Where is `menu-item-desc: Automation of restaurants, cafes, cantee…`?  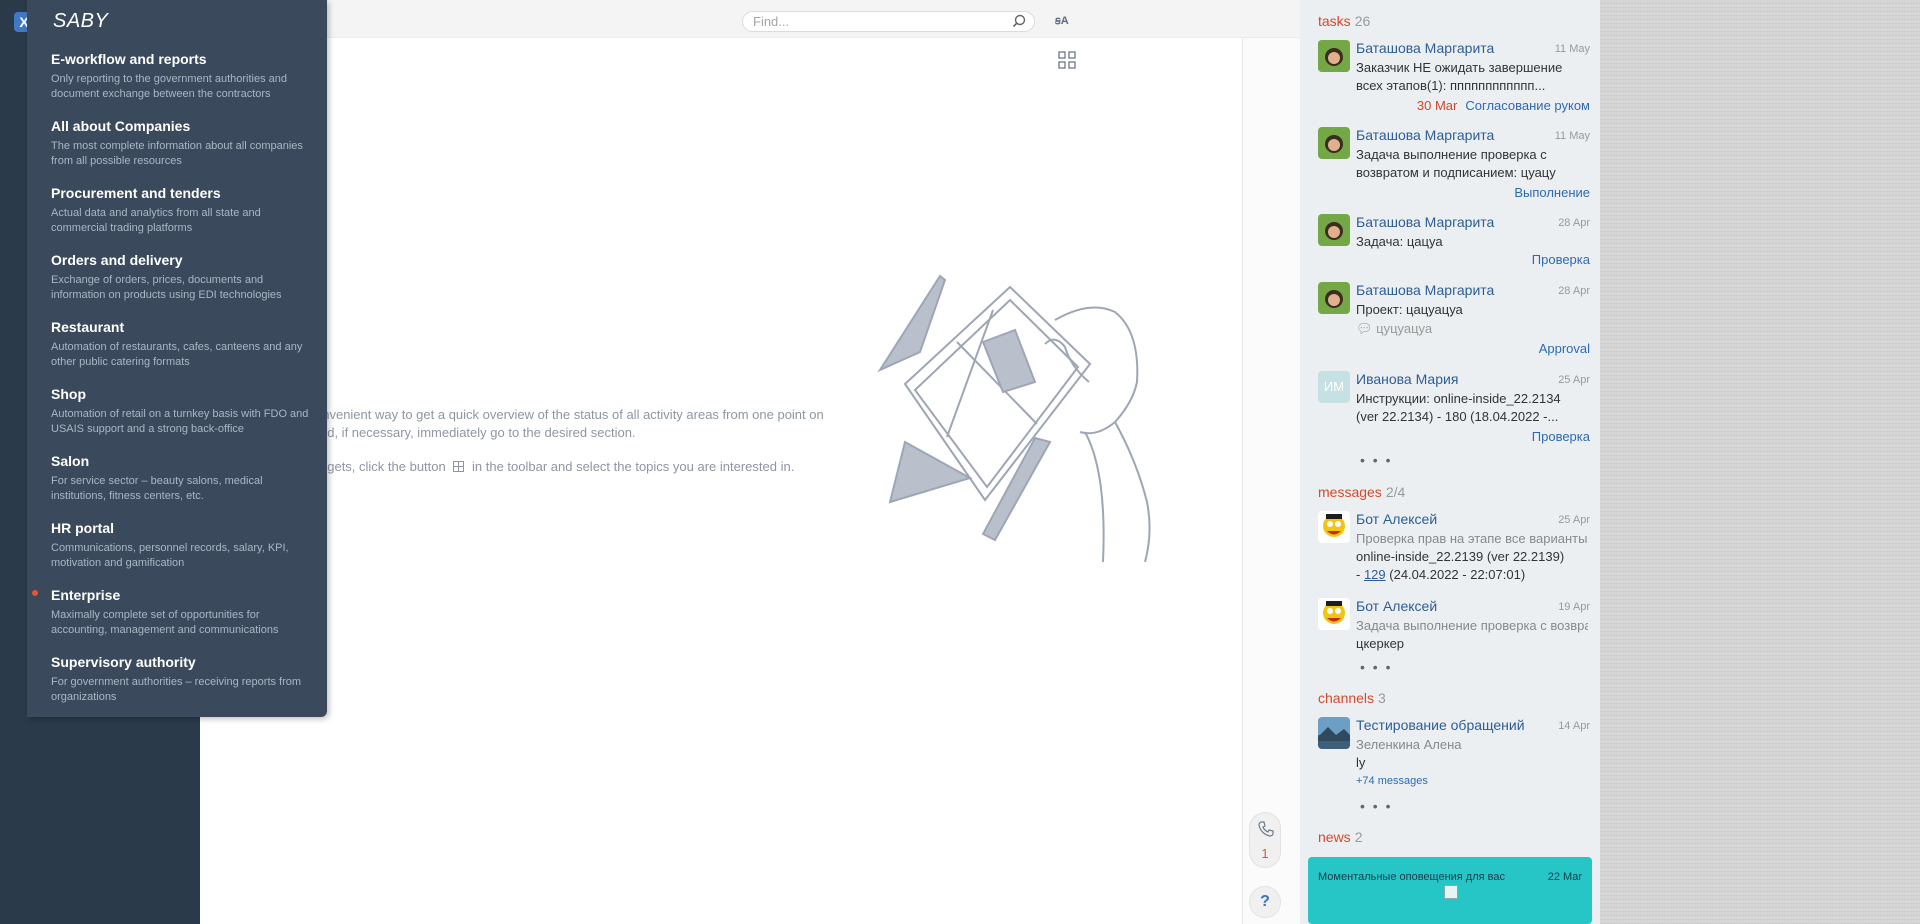
menu-item-desc: Automation of restaurants, cafes, cantee… is located at coordinates (177, 354).